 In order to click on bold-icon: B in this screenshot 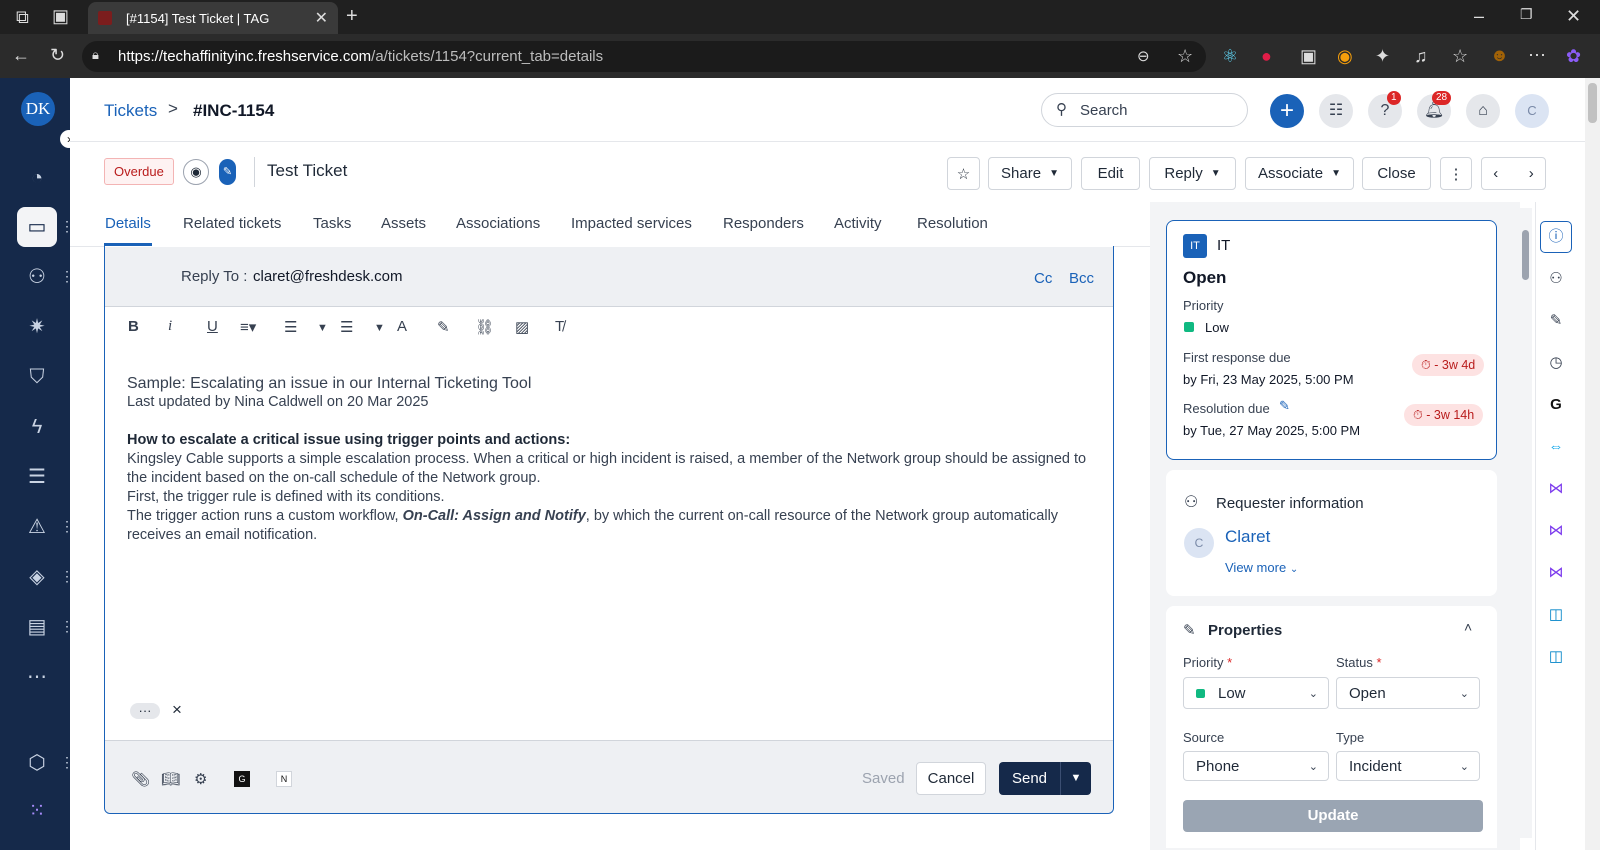, I will do `click(133, 326)`.